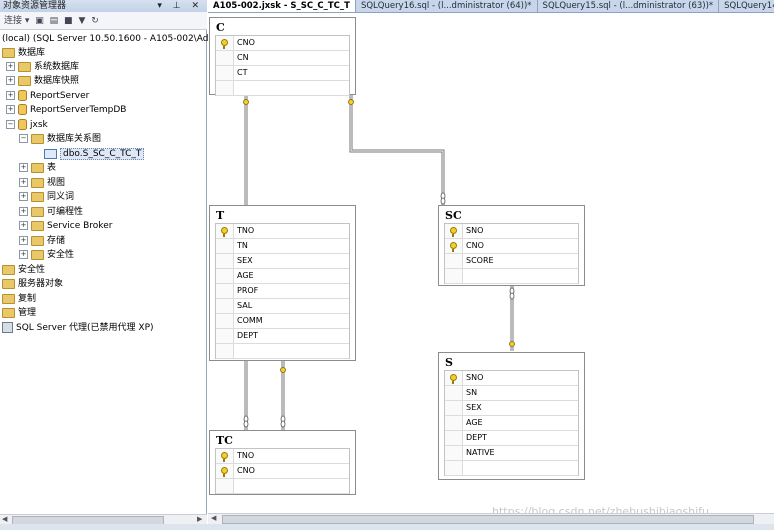 The image size is (774, 530). I want to click on column-row: TN, so click(282, 246).